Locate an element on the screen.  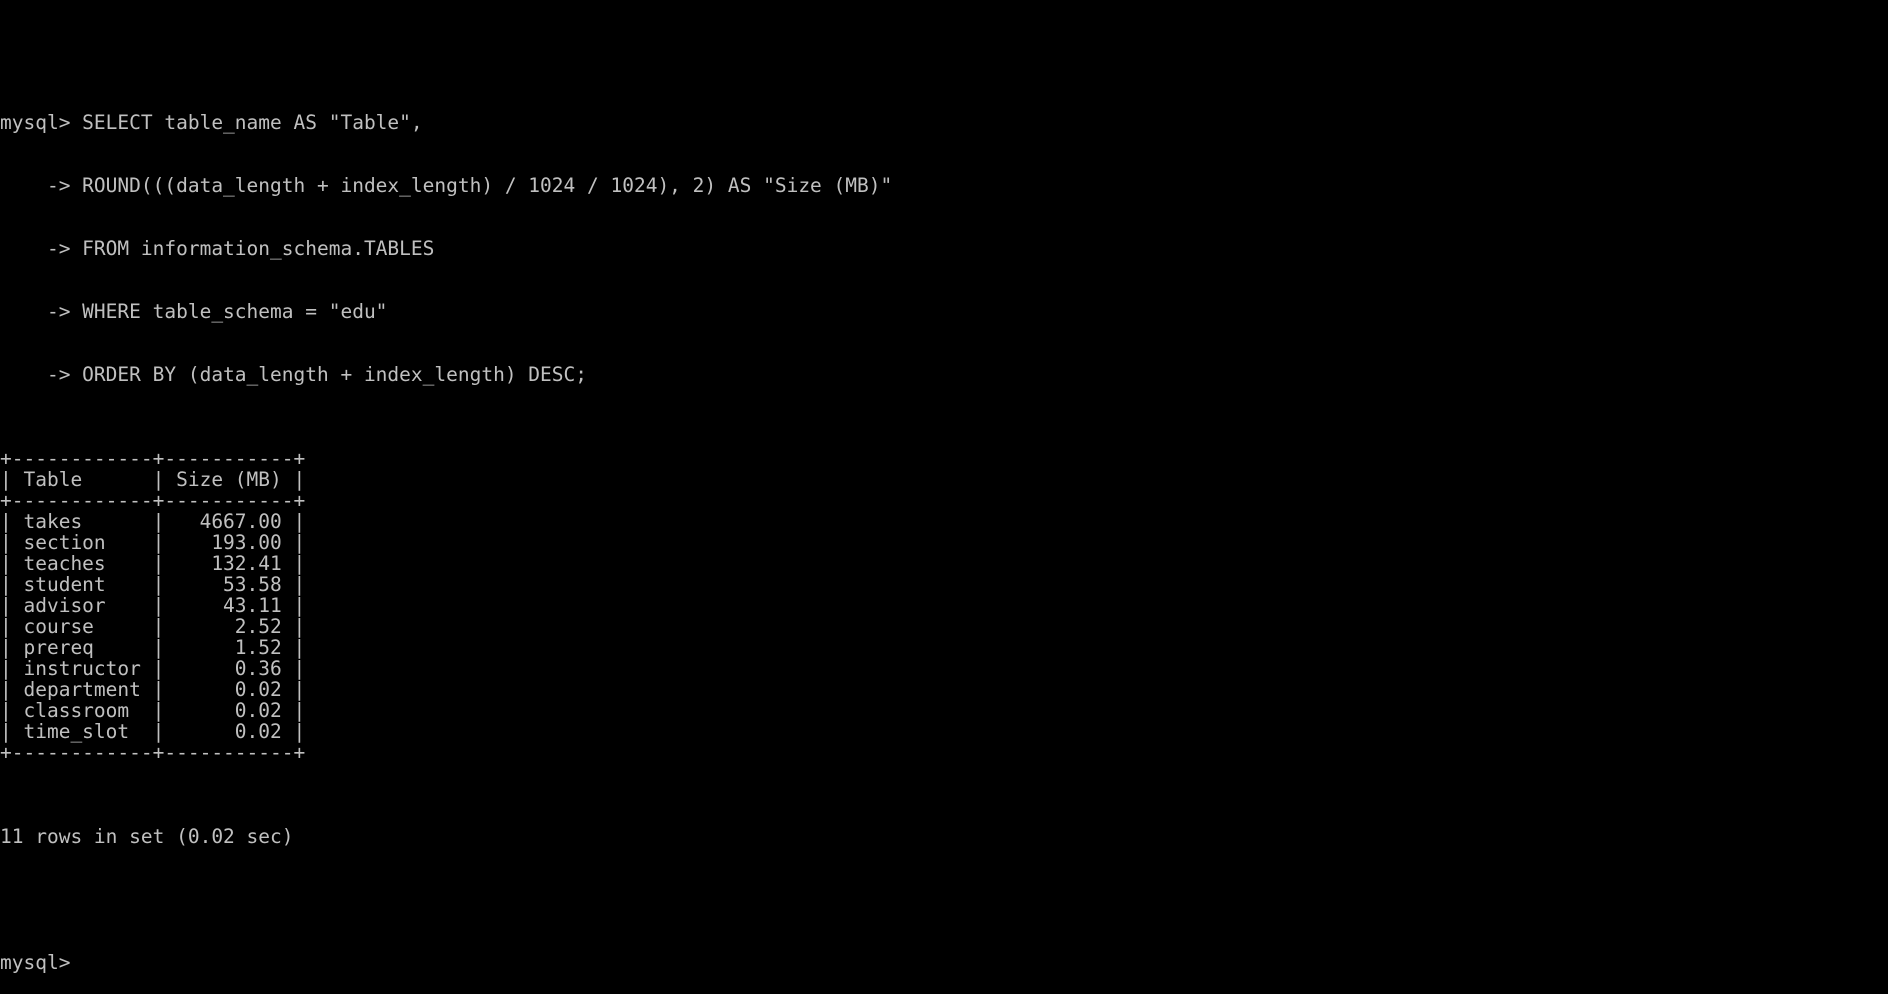
result-summary: 11 rows in set (0.02 sec) is located at coordinates (147, 836).